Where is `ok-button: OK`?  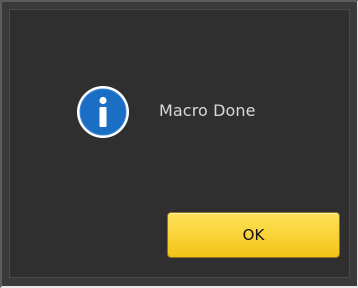
ok-button: OK is located at coordinates (253, 235).